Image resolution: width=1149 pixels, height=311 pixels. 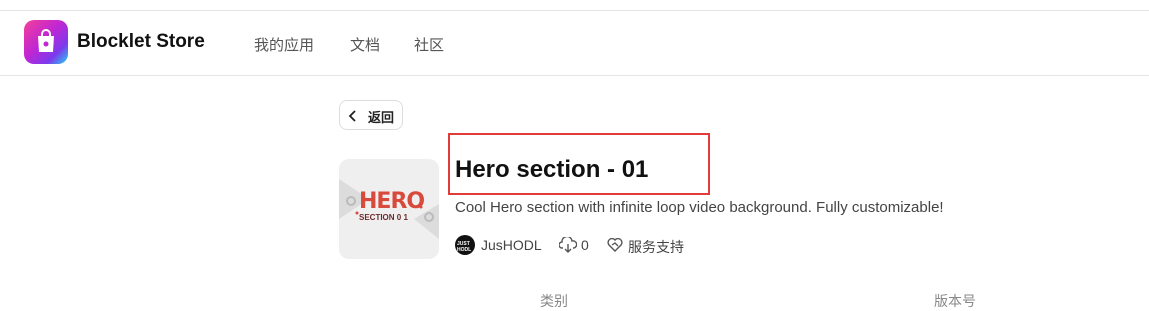 I want to click on shopping-bag-icon, so click(x=46, y=40).